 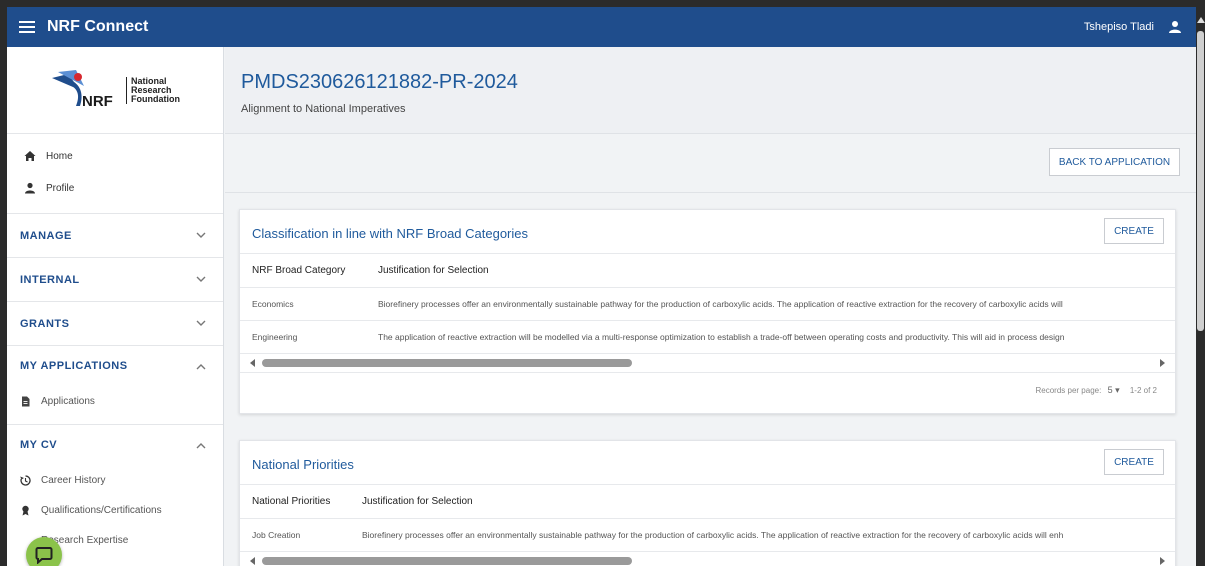 I want to click on page-subtitle: Alignment to National Imperatives, so click(x=323, y=109).